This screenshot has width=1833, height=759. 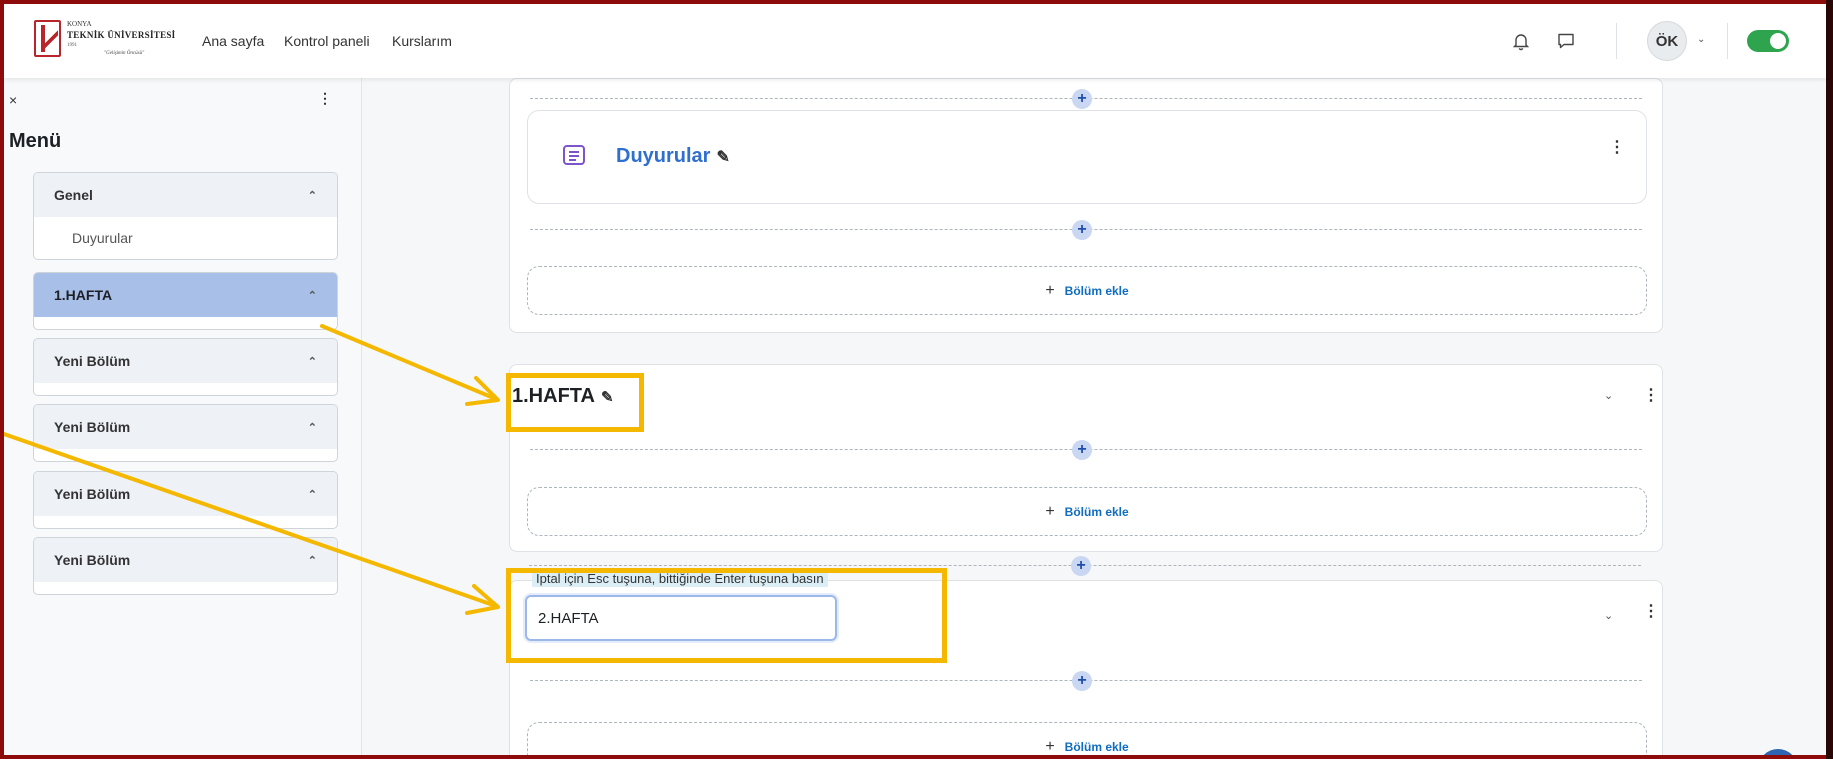 What do you see at coordinates (79, 24) in the screenshot?
I see `logo-line-konya: KONYA` at bounding box center [79, 24].